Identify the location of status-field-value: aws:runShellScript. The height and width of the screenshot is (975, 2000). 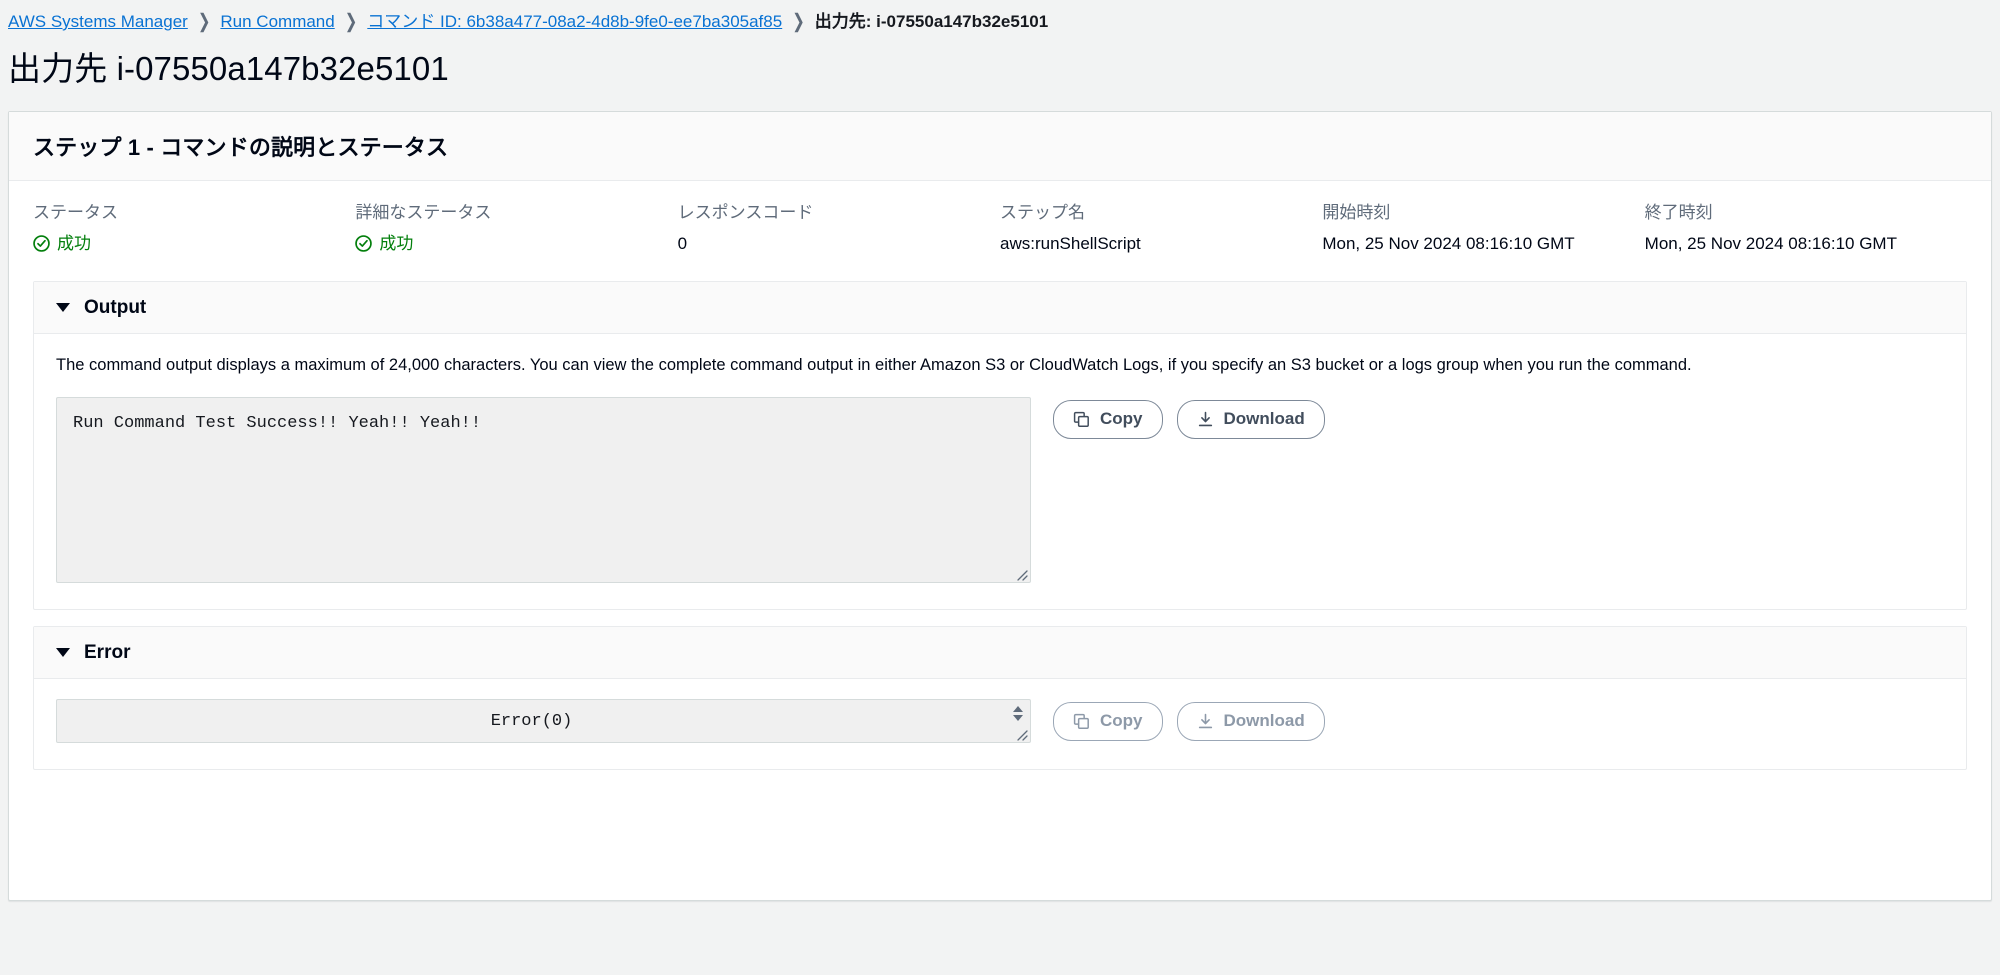
(1153, 244).